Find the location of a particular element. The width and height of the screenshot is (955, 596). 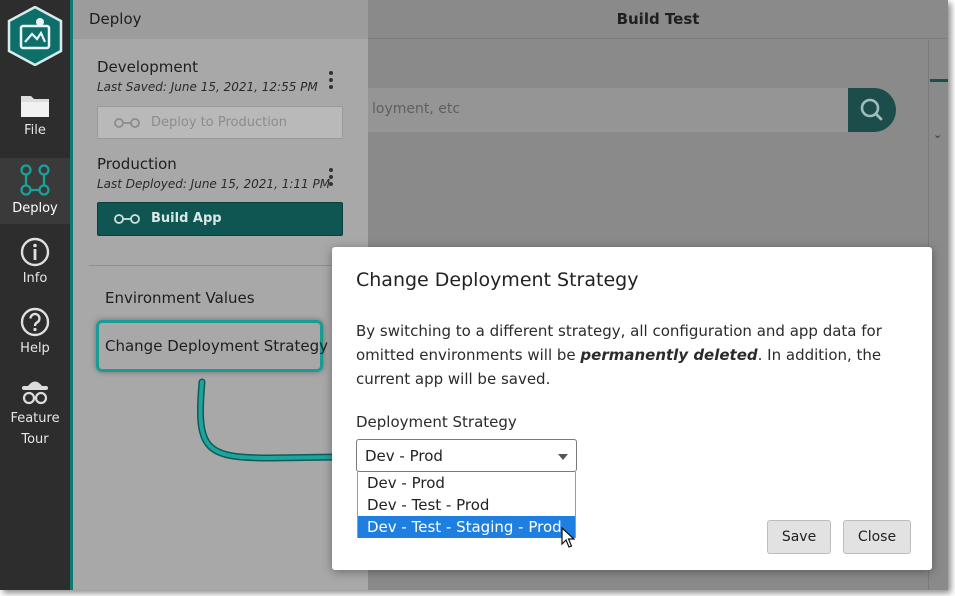

env-meta-development: Last Saved: June 15, 2021, 12:55 PM is located at coordinates (207, 87).